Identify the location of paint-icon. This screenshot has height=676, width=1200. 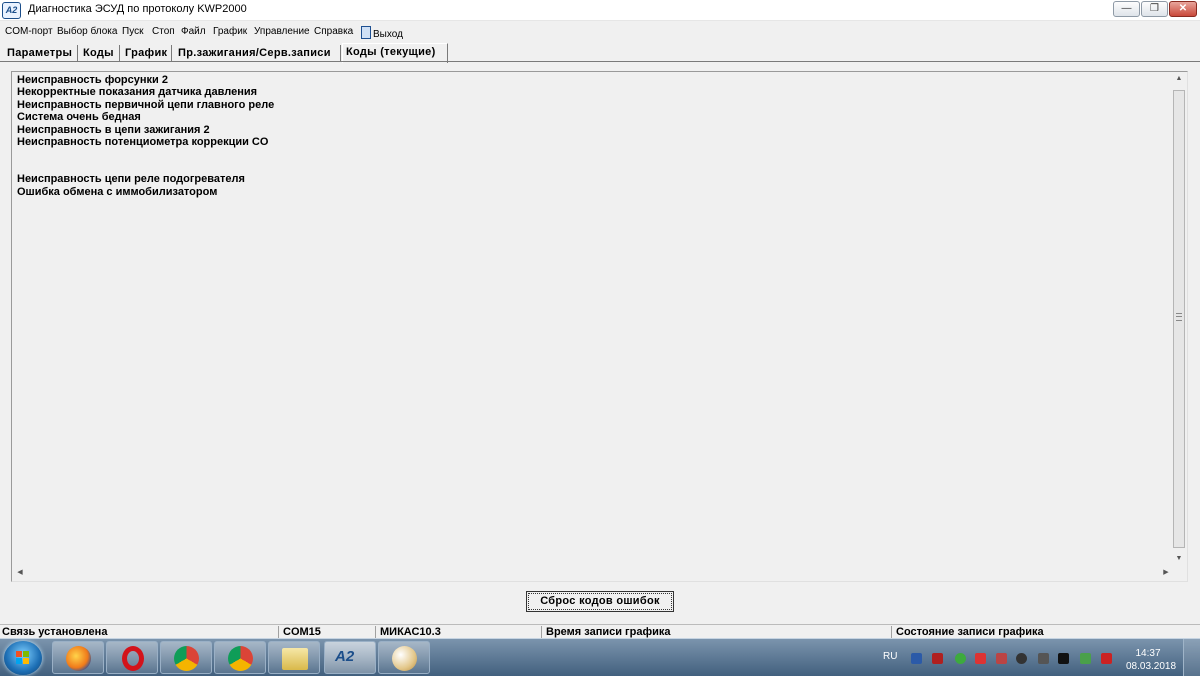
(404, 658).